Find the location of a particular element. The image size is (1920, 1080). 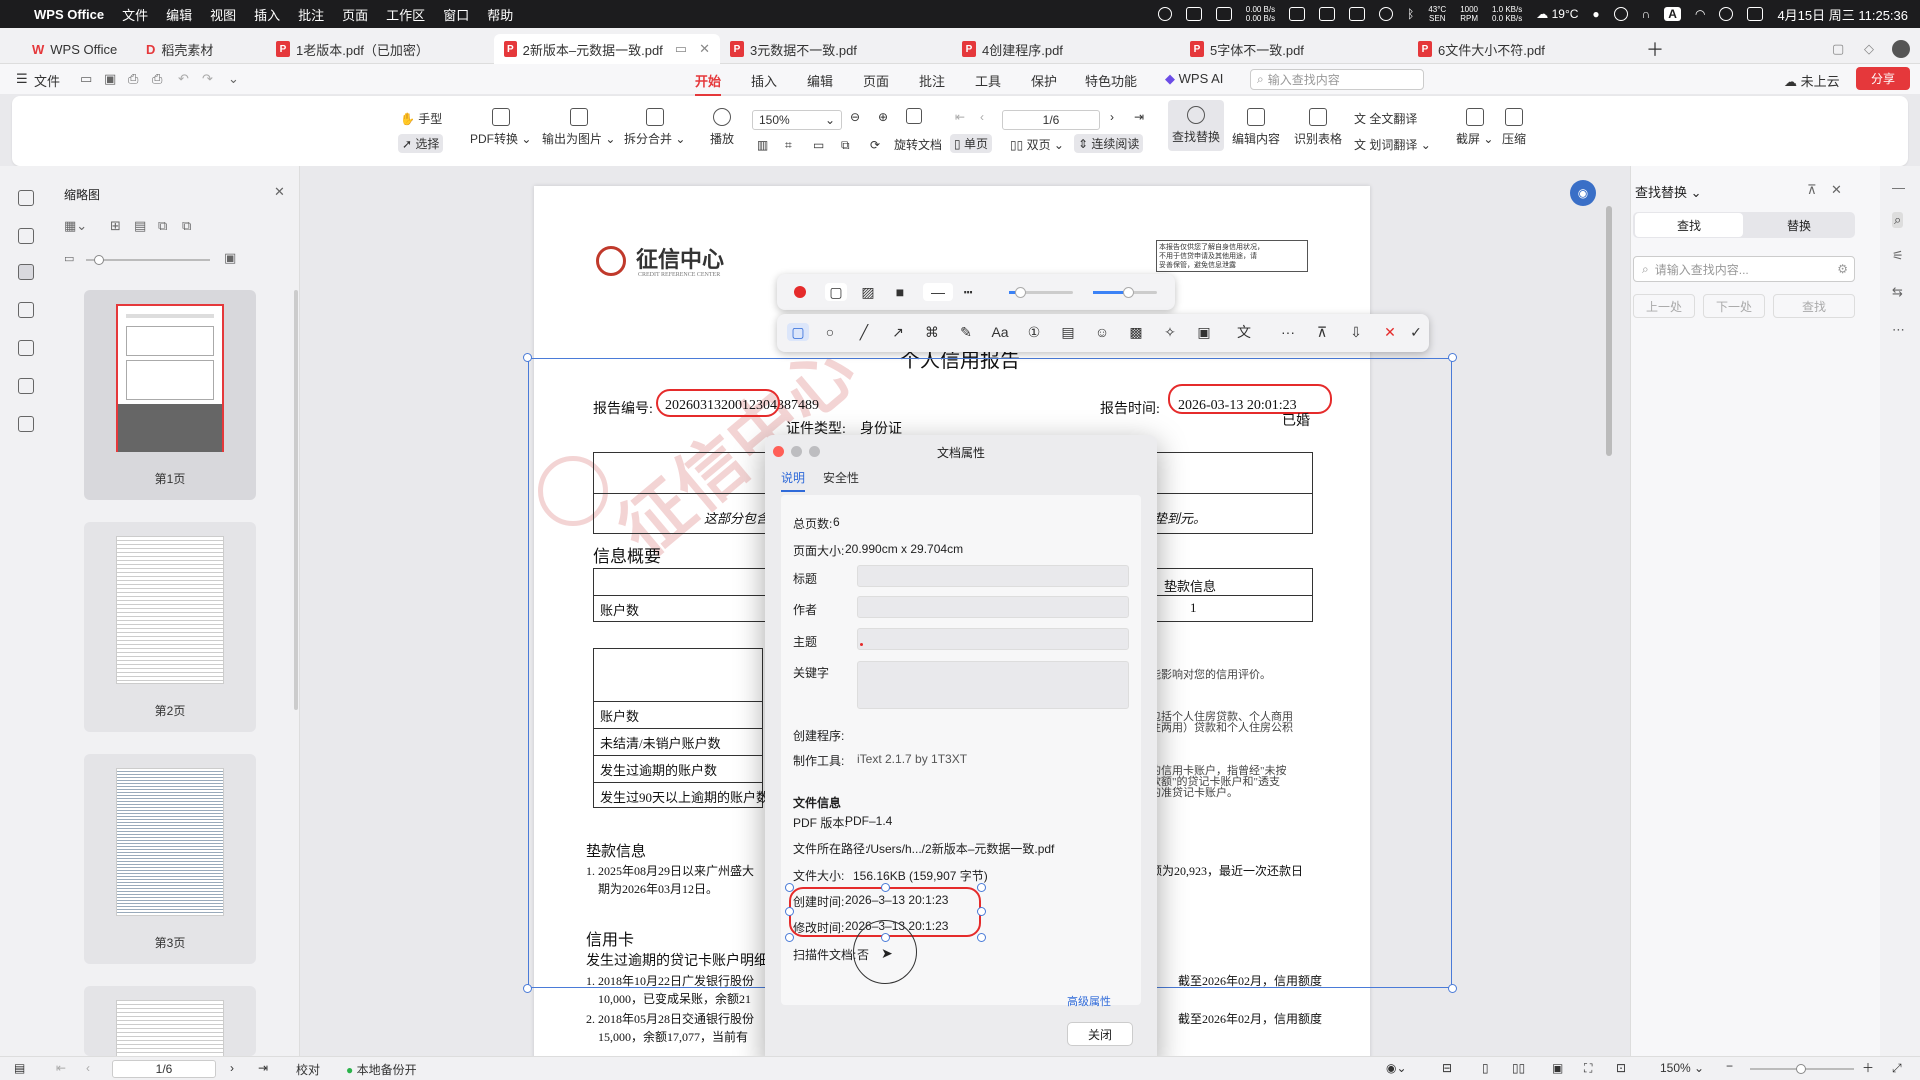

pen-tool-icon: ✎ is located at coordinates (966, 332).